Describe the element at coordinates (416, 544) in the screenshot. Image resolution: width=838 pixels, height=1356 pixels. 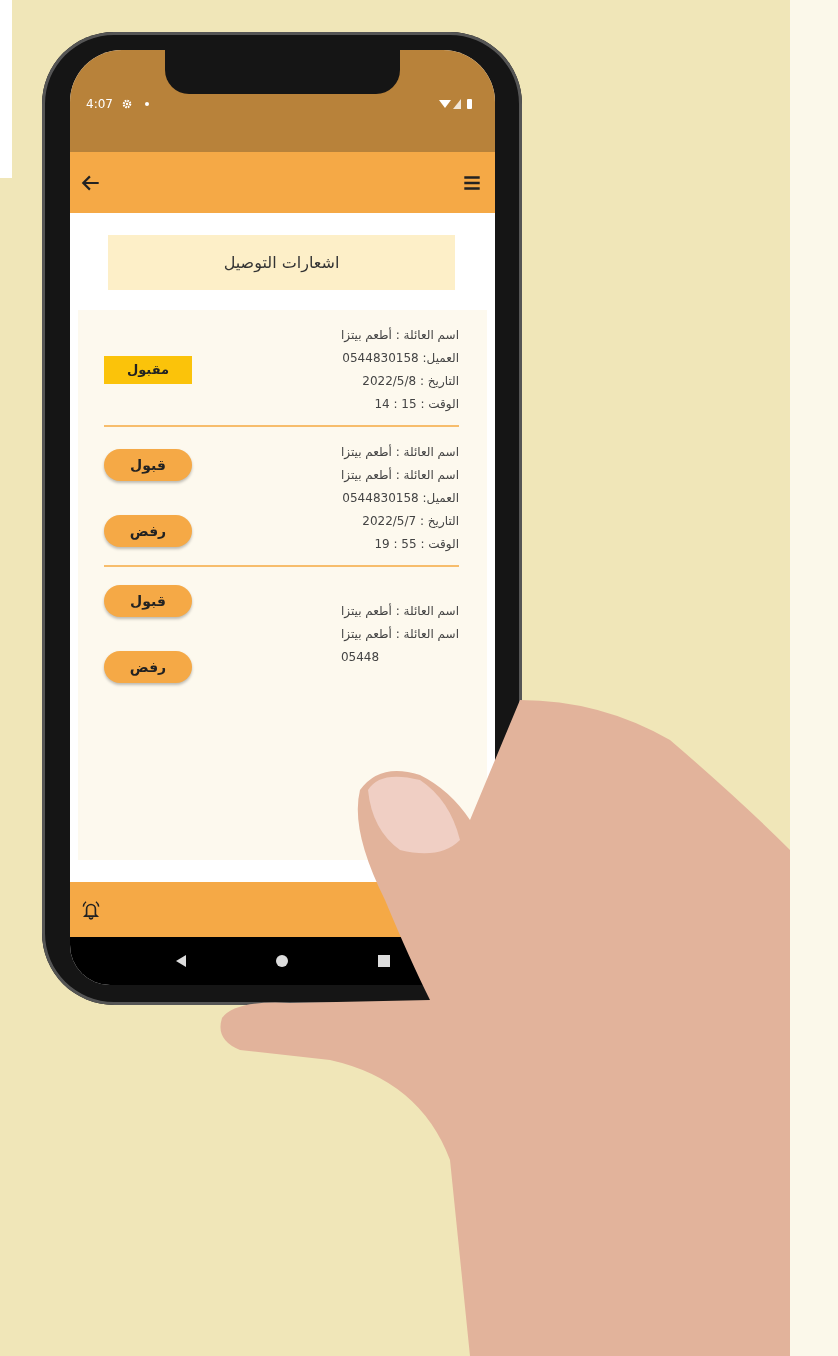
I see `detail-text: الوقت : 55 : 19` at that location.